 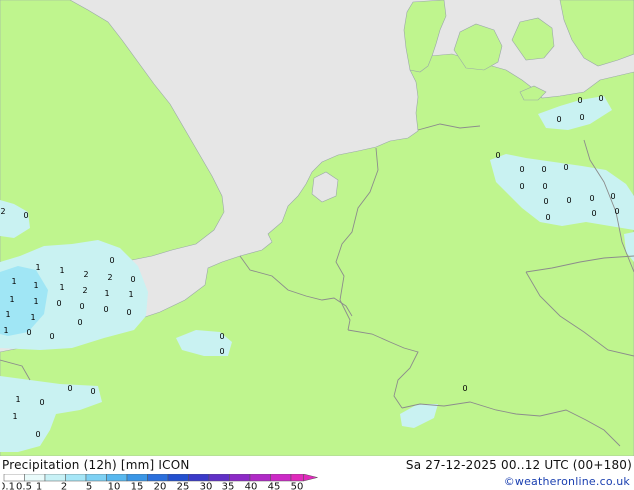 I want to click on scale-tick-labels: 0.1 0.5 1 2 5 10 15 20 25 30 35 40 45 50, so click(x=152, y=486).